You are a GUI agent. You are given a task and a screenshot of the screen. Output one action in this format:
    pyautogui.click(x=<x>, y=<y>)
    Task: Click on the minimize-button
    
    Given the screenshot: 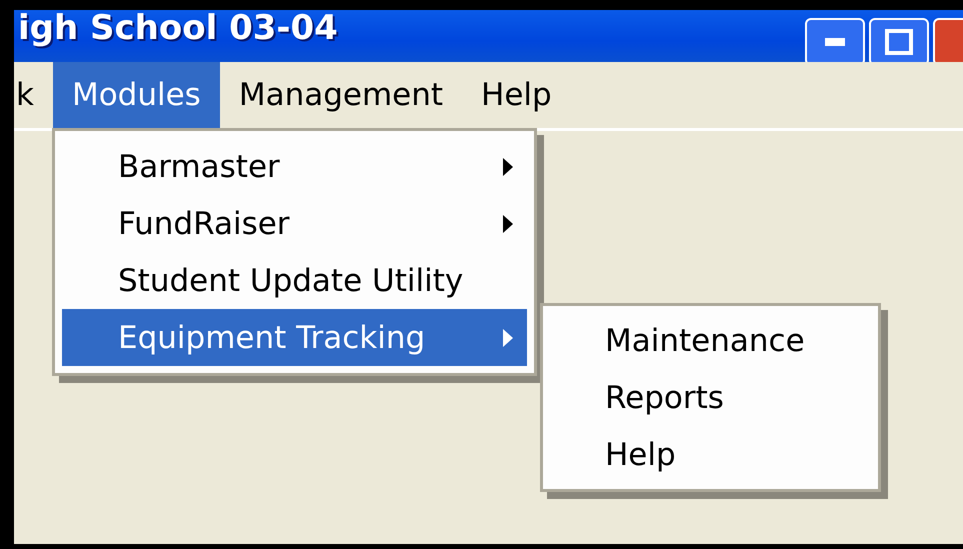 What is the action you would take?
    pyautogui.click(x=835, y=40)
    